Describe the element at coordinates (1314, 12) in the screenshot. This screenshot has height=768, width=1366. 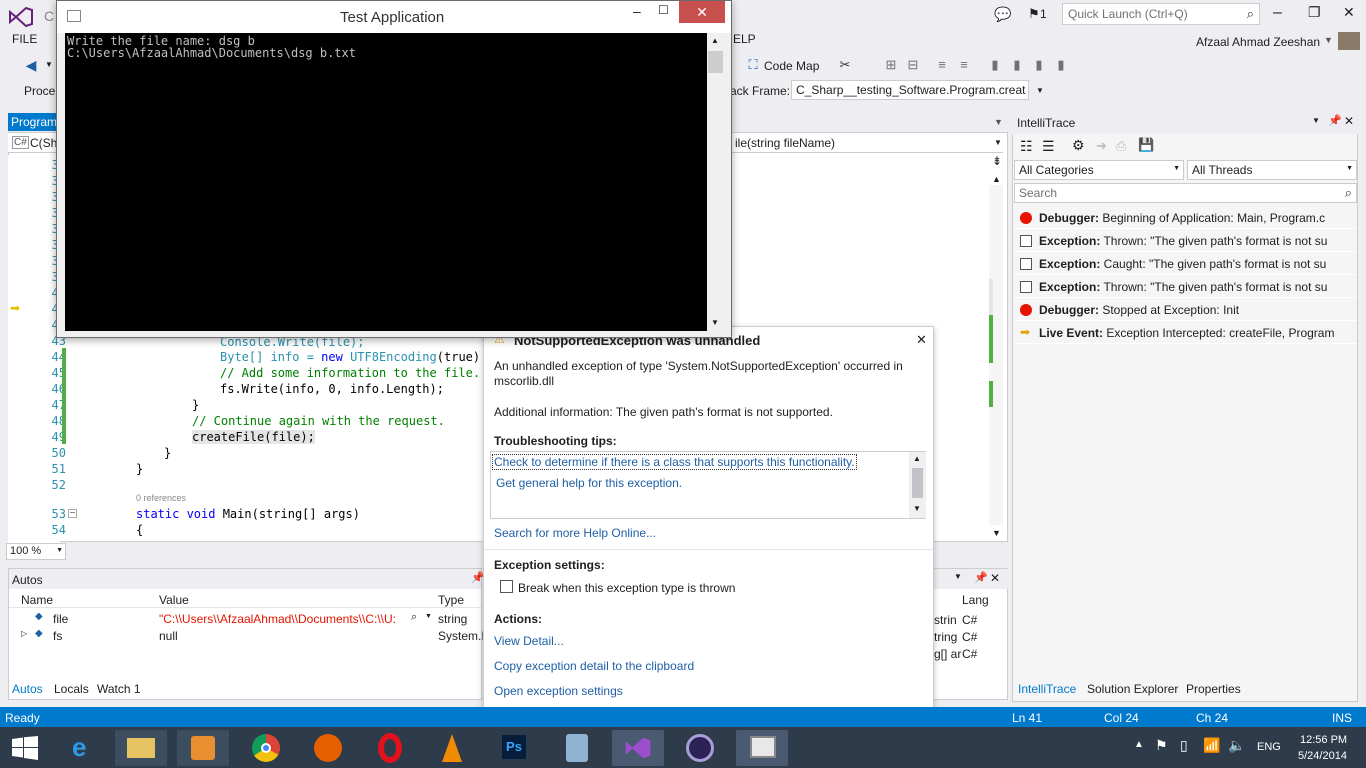
I see `restore-icon: ❐` at that location.